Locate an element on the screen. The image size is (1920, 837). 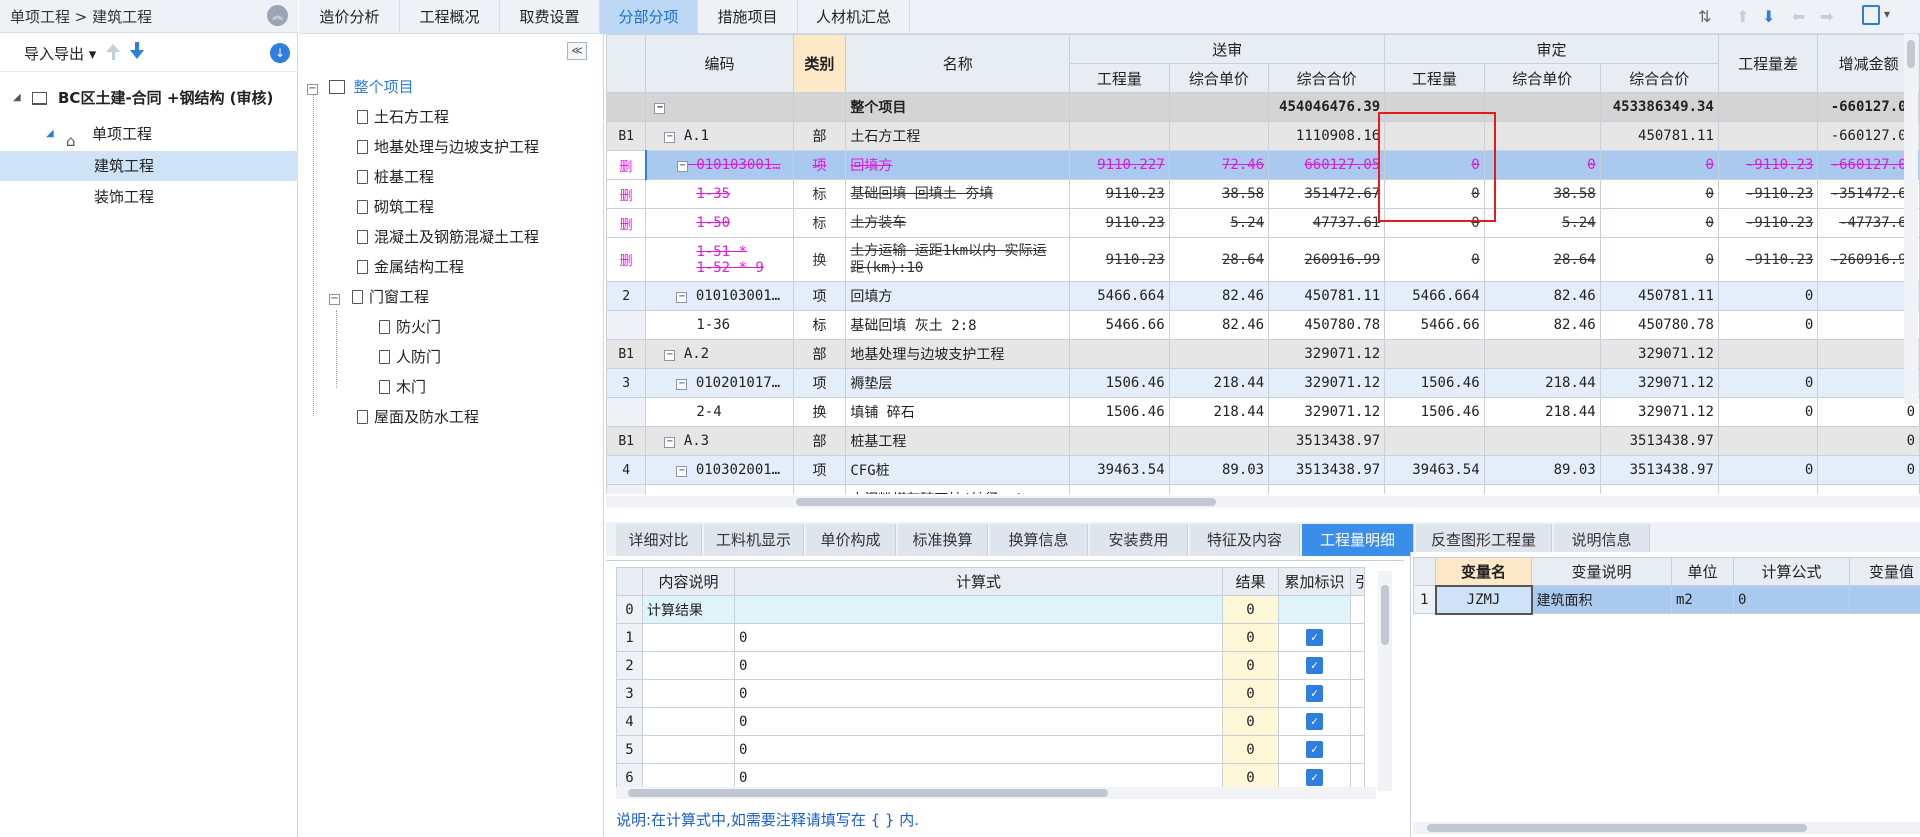
calc-acc: ✓ is located at coordinates (1314, 665).